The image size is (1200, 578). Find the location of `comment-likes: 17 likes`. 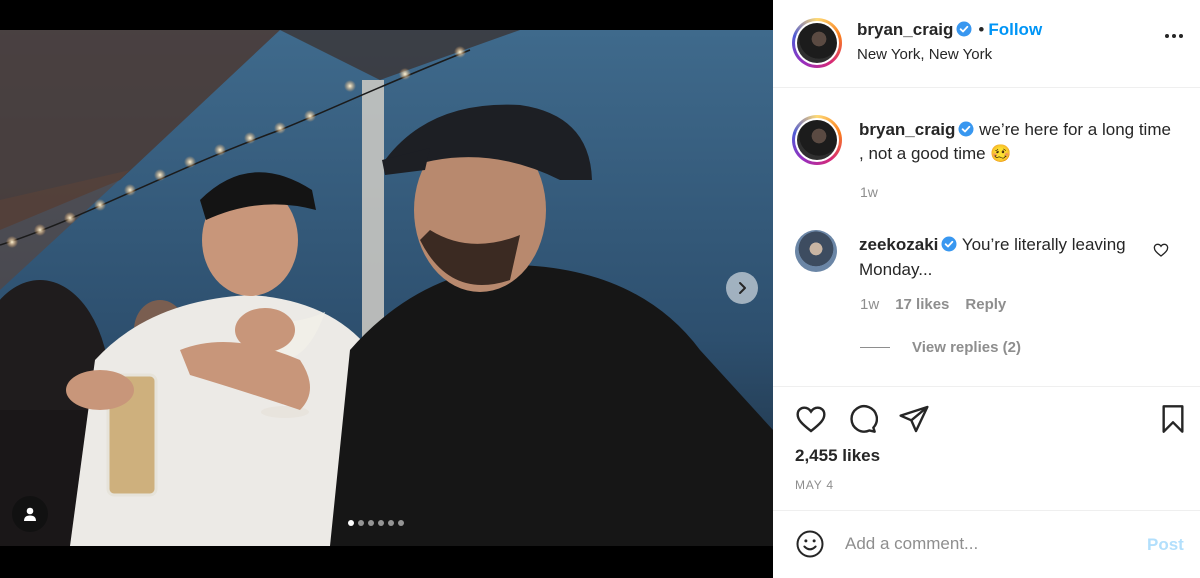

comment-likes: 17 likes is located at coordinates (922, 304).